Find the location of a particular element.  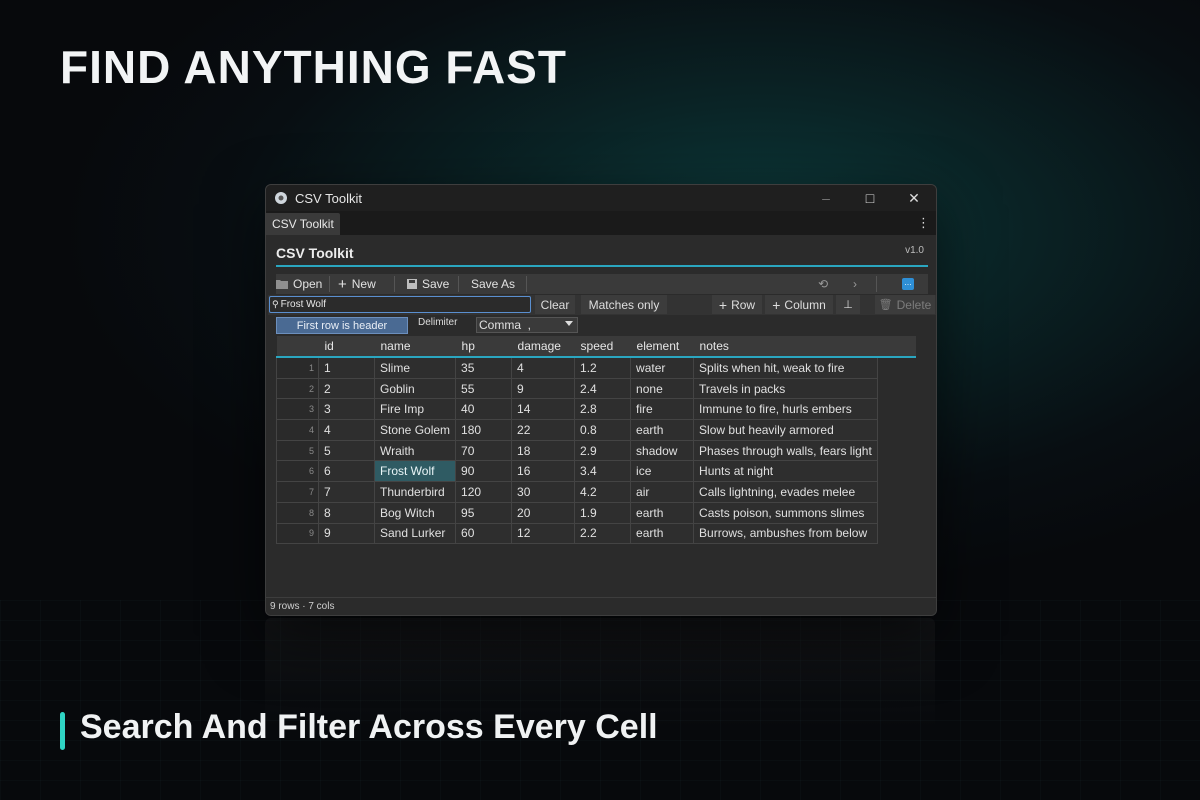

table-cell: 1 is located at coordinates (346, 367).